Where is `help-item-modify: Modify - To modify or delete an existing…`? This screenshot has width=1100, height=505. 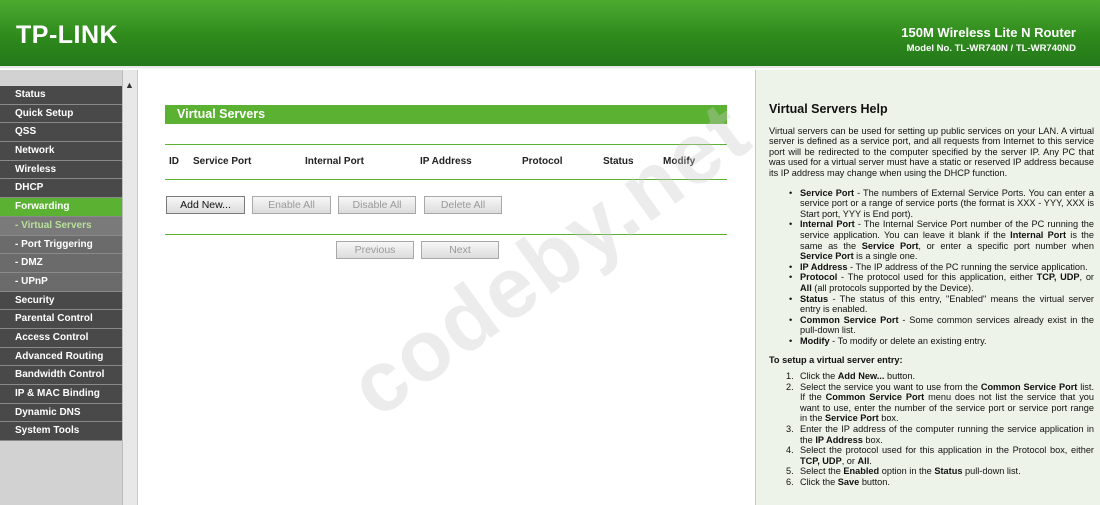
help-item-modify: Modify - To modify or delete an existing… is located at coordinates (941, 341).